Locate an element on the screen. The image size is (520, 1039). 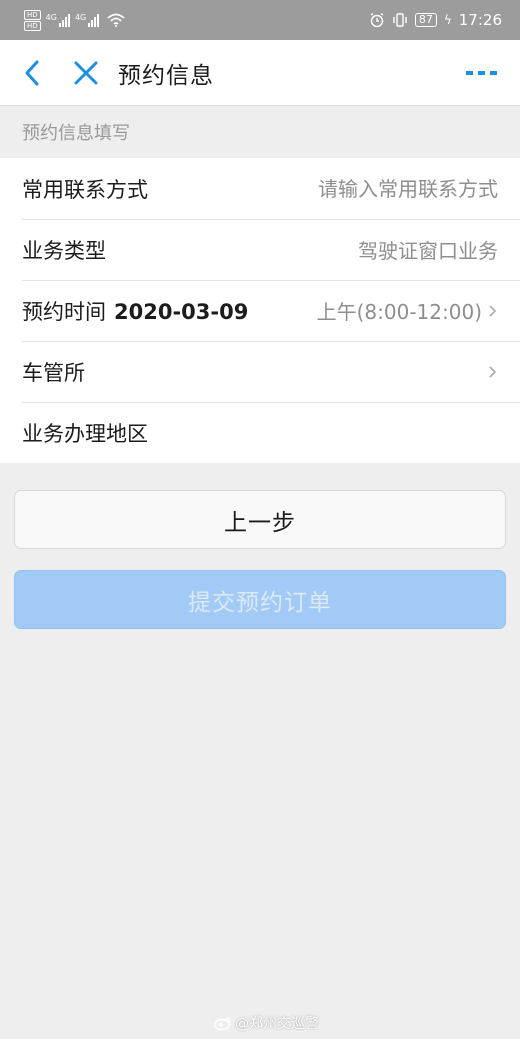
appointment-time-label: 预约时间 2020-03-09 is located at coordinates (135, 311).